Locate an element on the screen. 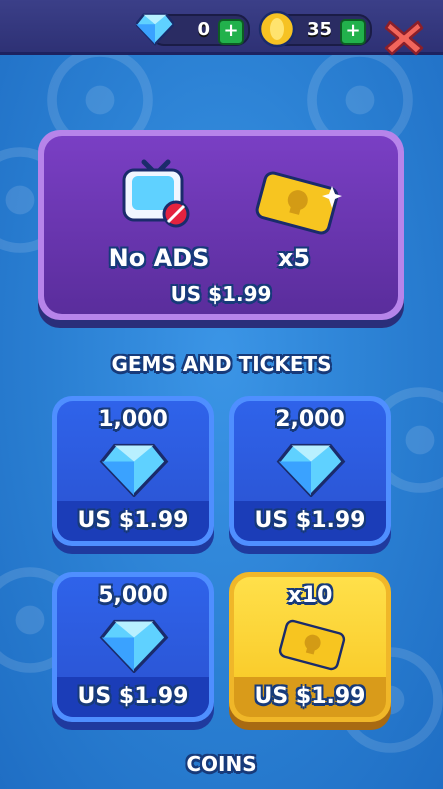 The height and width of the screenshot is (789, 443). offer-card-gems-1000: 1,000 US $1.99 is located at coordinates (133, 471).